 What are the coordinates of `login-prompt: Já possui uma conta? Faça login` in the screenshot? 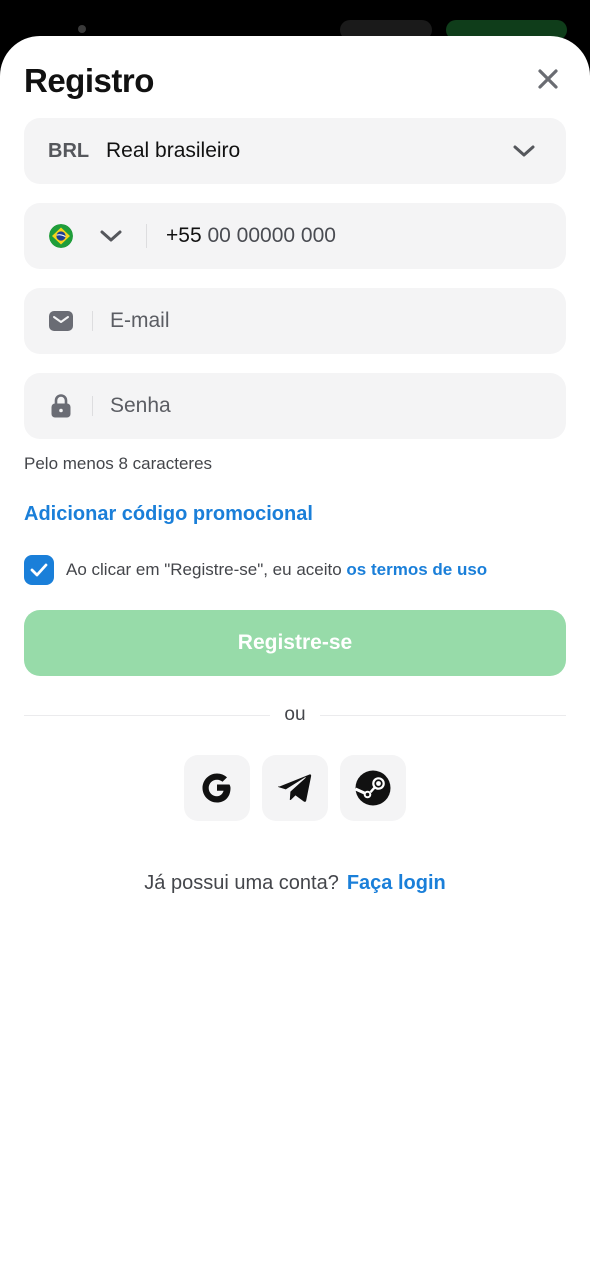 It's located at (295, 883).